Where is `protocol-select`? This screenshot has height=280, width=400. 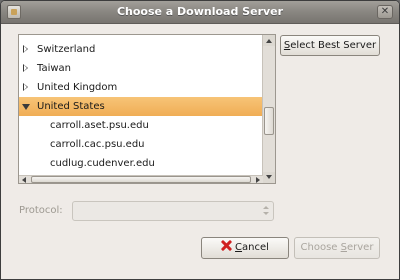
protocol-select is located at coordinates (173, 211).